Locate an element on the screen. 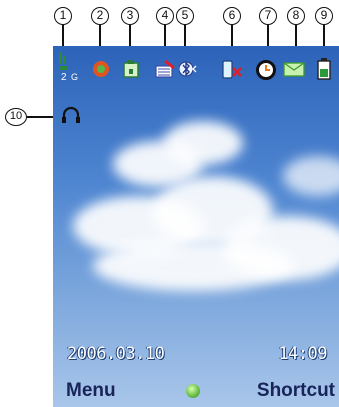 Image resolution: width=339 pixels, height=407 pixels. roaming-icon is located at coordinates (101, 69).